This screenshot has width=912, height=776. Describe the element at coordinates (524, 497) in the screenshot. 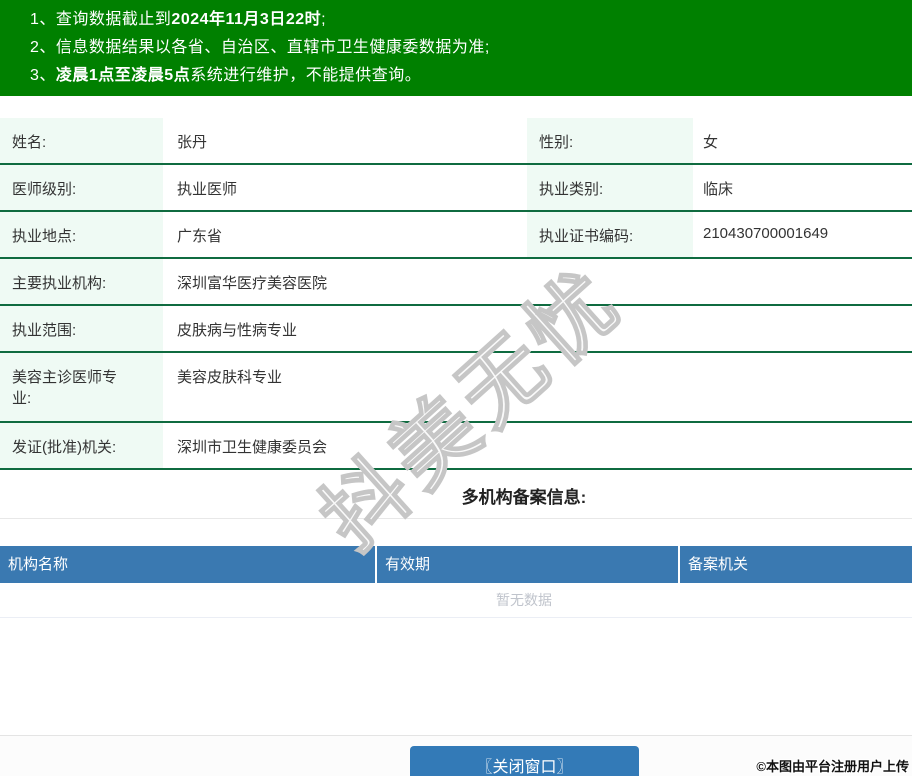

I see `multi-org-title: 多机构备案信息:` at that location.